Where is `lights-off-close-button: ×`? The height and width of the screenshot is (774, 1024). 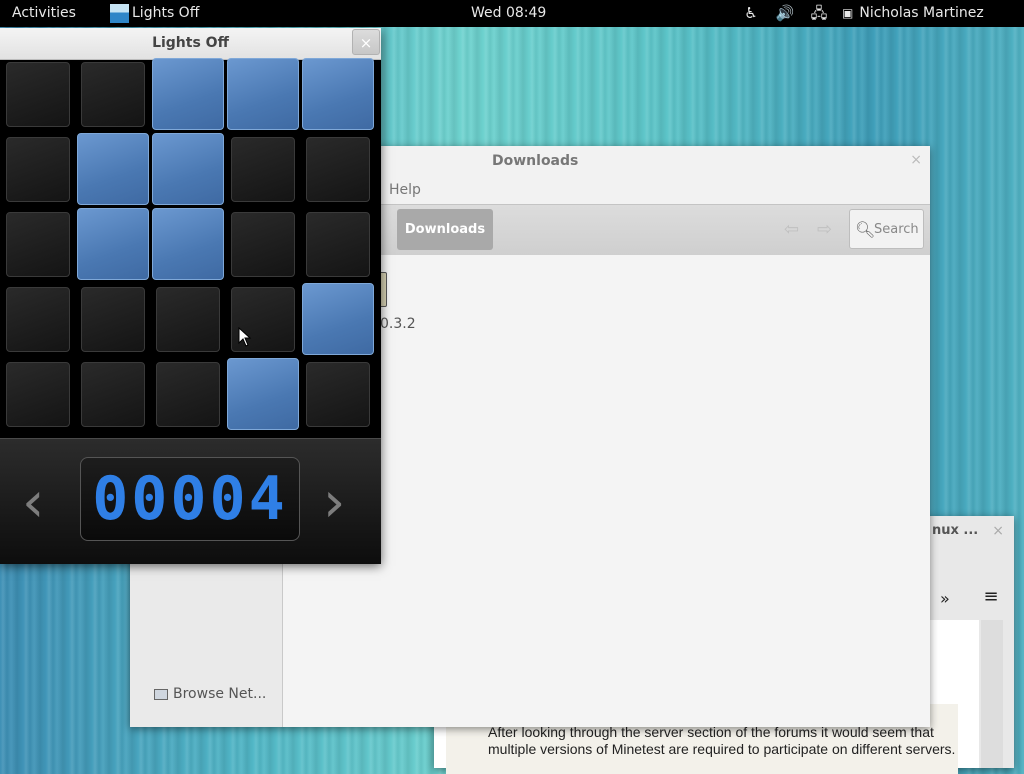 lights-off-close-button: × is located at coordinates (366, 42).